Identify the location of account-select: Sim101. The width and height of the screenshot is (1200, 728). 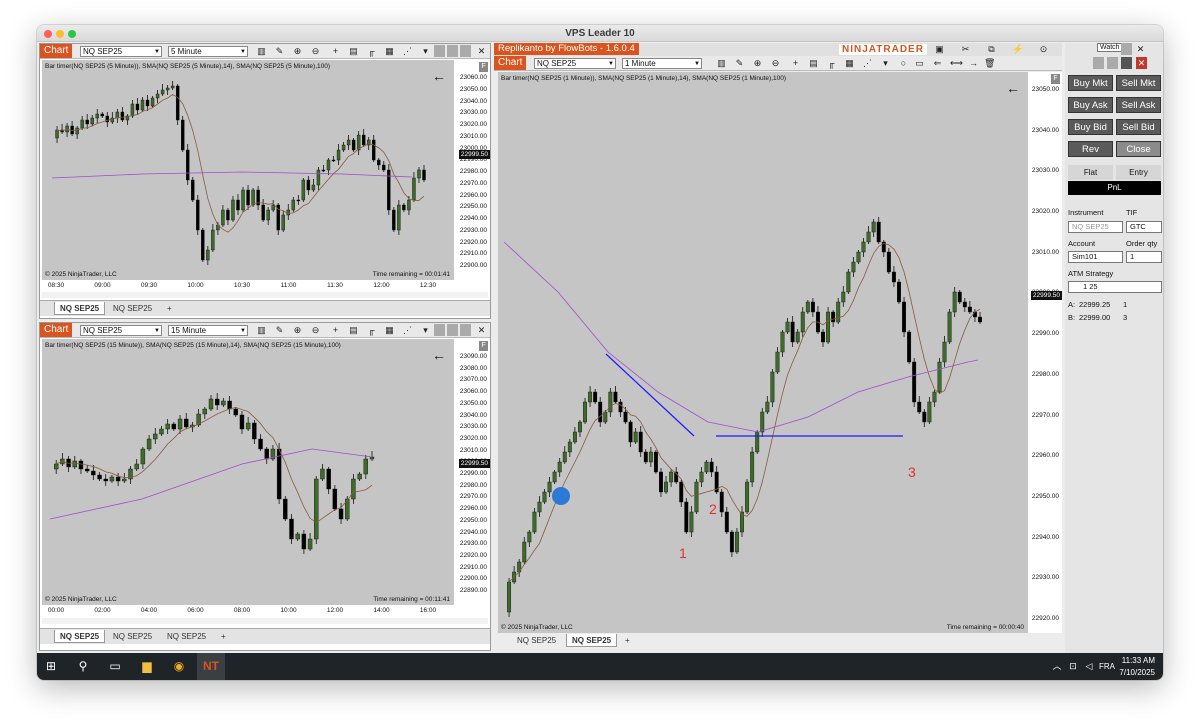
(1095, 257).